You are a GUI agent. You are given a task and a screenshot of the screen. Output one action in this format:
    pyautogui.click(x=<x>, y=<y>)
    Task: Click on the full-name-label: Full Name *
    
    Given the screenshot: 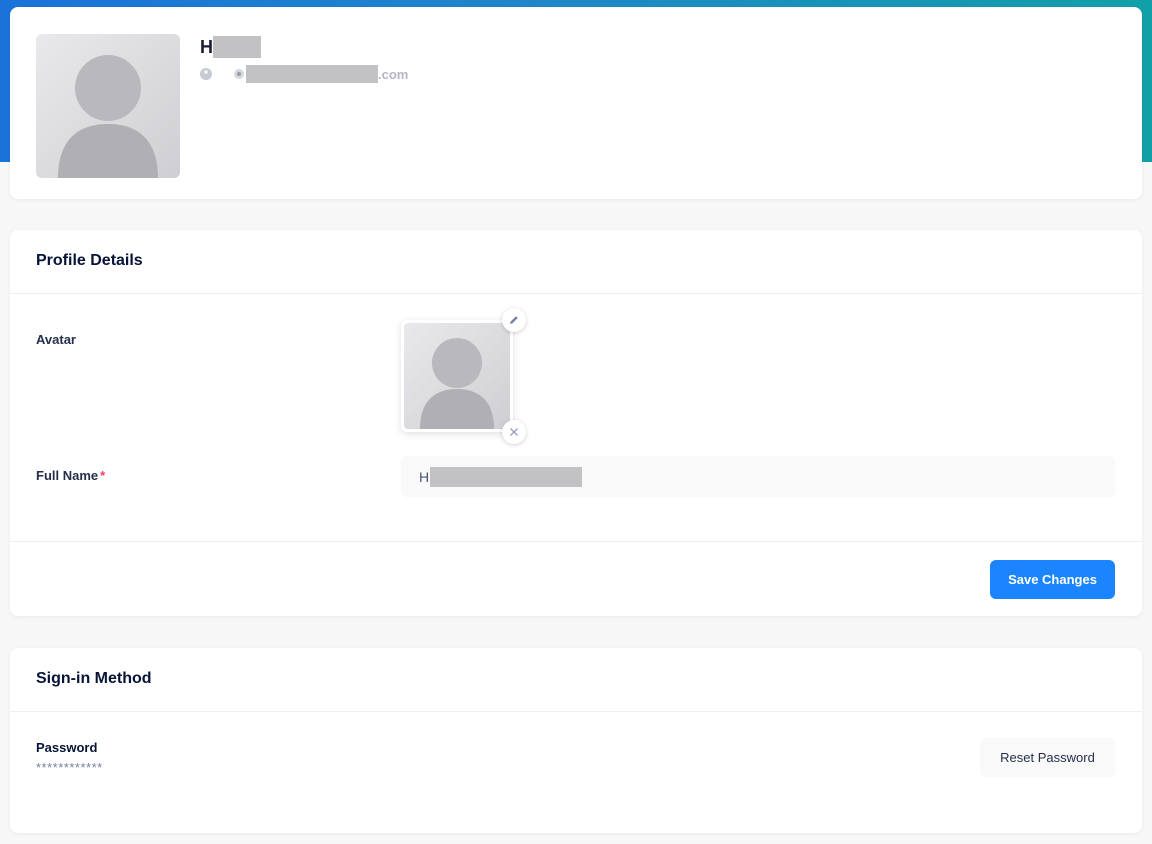 What is the action you would take?
    pyautogui.click(x=70, y=475)
    